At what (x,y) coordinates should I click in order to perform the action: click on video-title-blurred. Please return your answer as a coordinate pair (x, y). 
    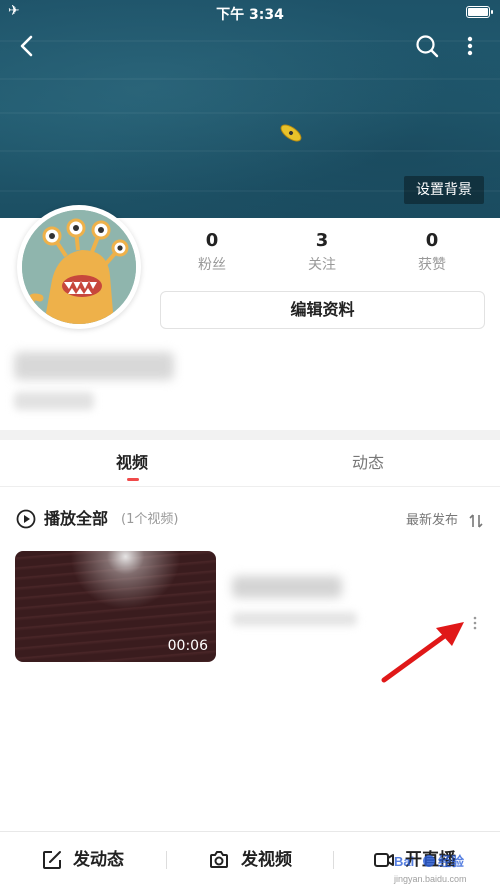
    Looking at the image, I should click on (287, 587).